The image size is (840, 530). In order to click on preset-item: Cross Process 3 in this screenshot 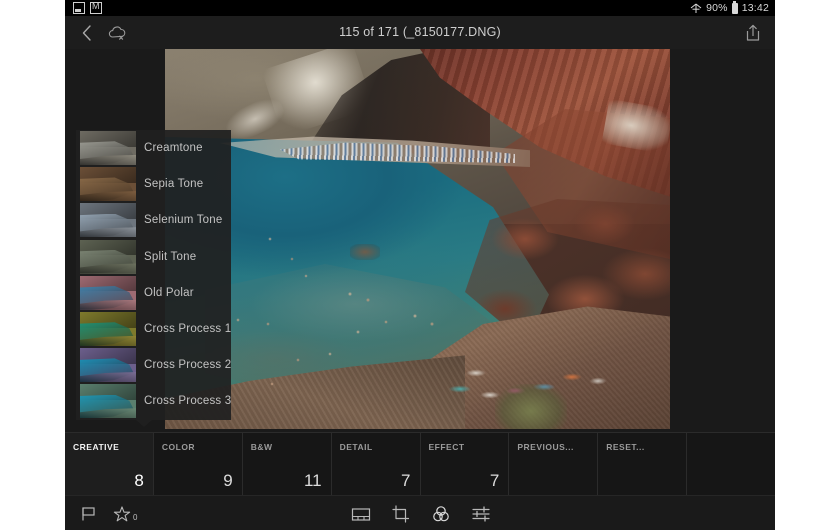, I will do `click(153, 401)`.